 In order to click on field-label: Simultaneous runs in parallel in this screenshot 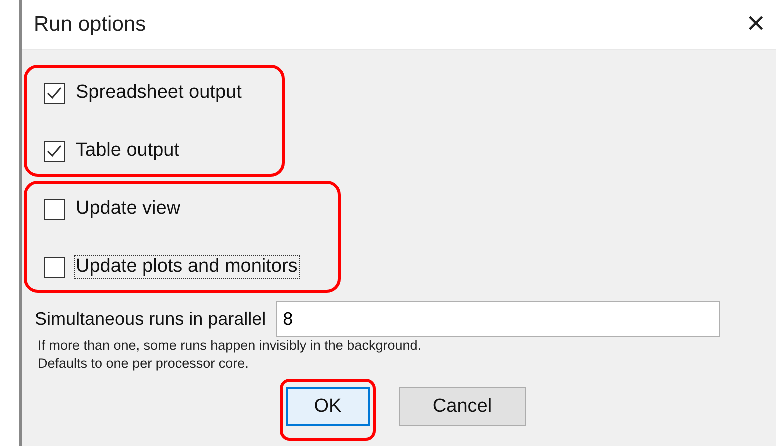, I will do `click(150, 319)`.